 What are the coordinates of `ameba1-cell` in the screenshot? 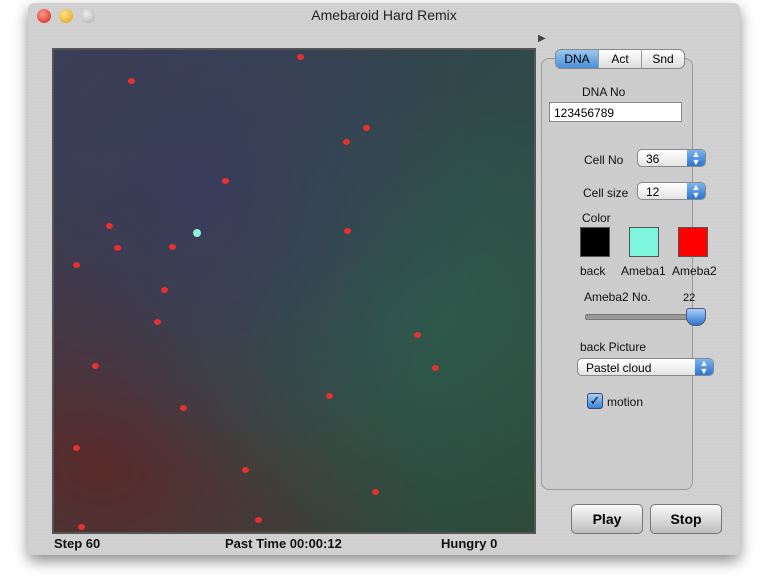 It's located at (197, 233).